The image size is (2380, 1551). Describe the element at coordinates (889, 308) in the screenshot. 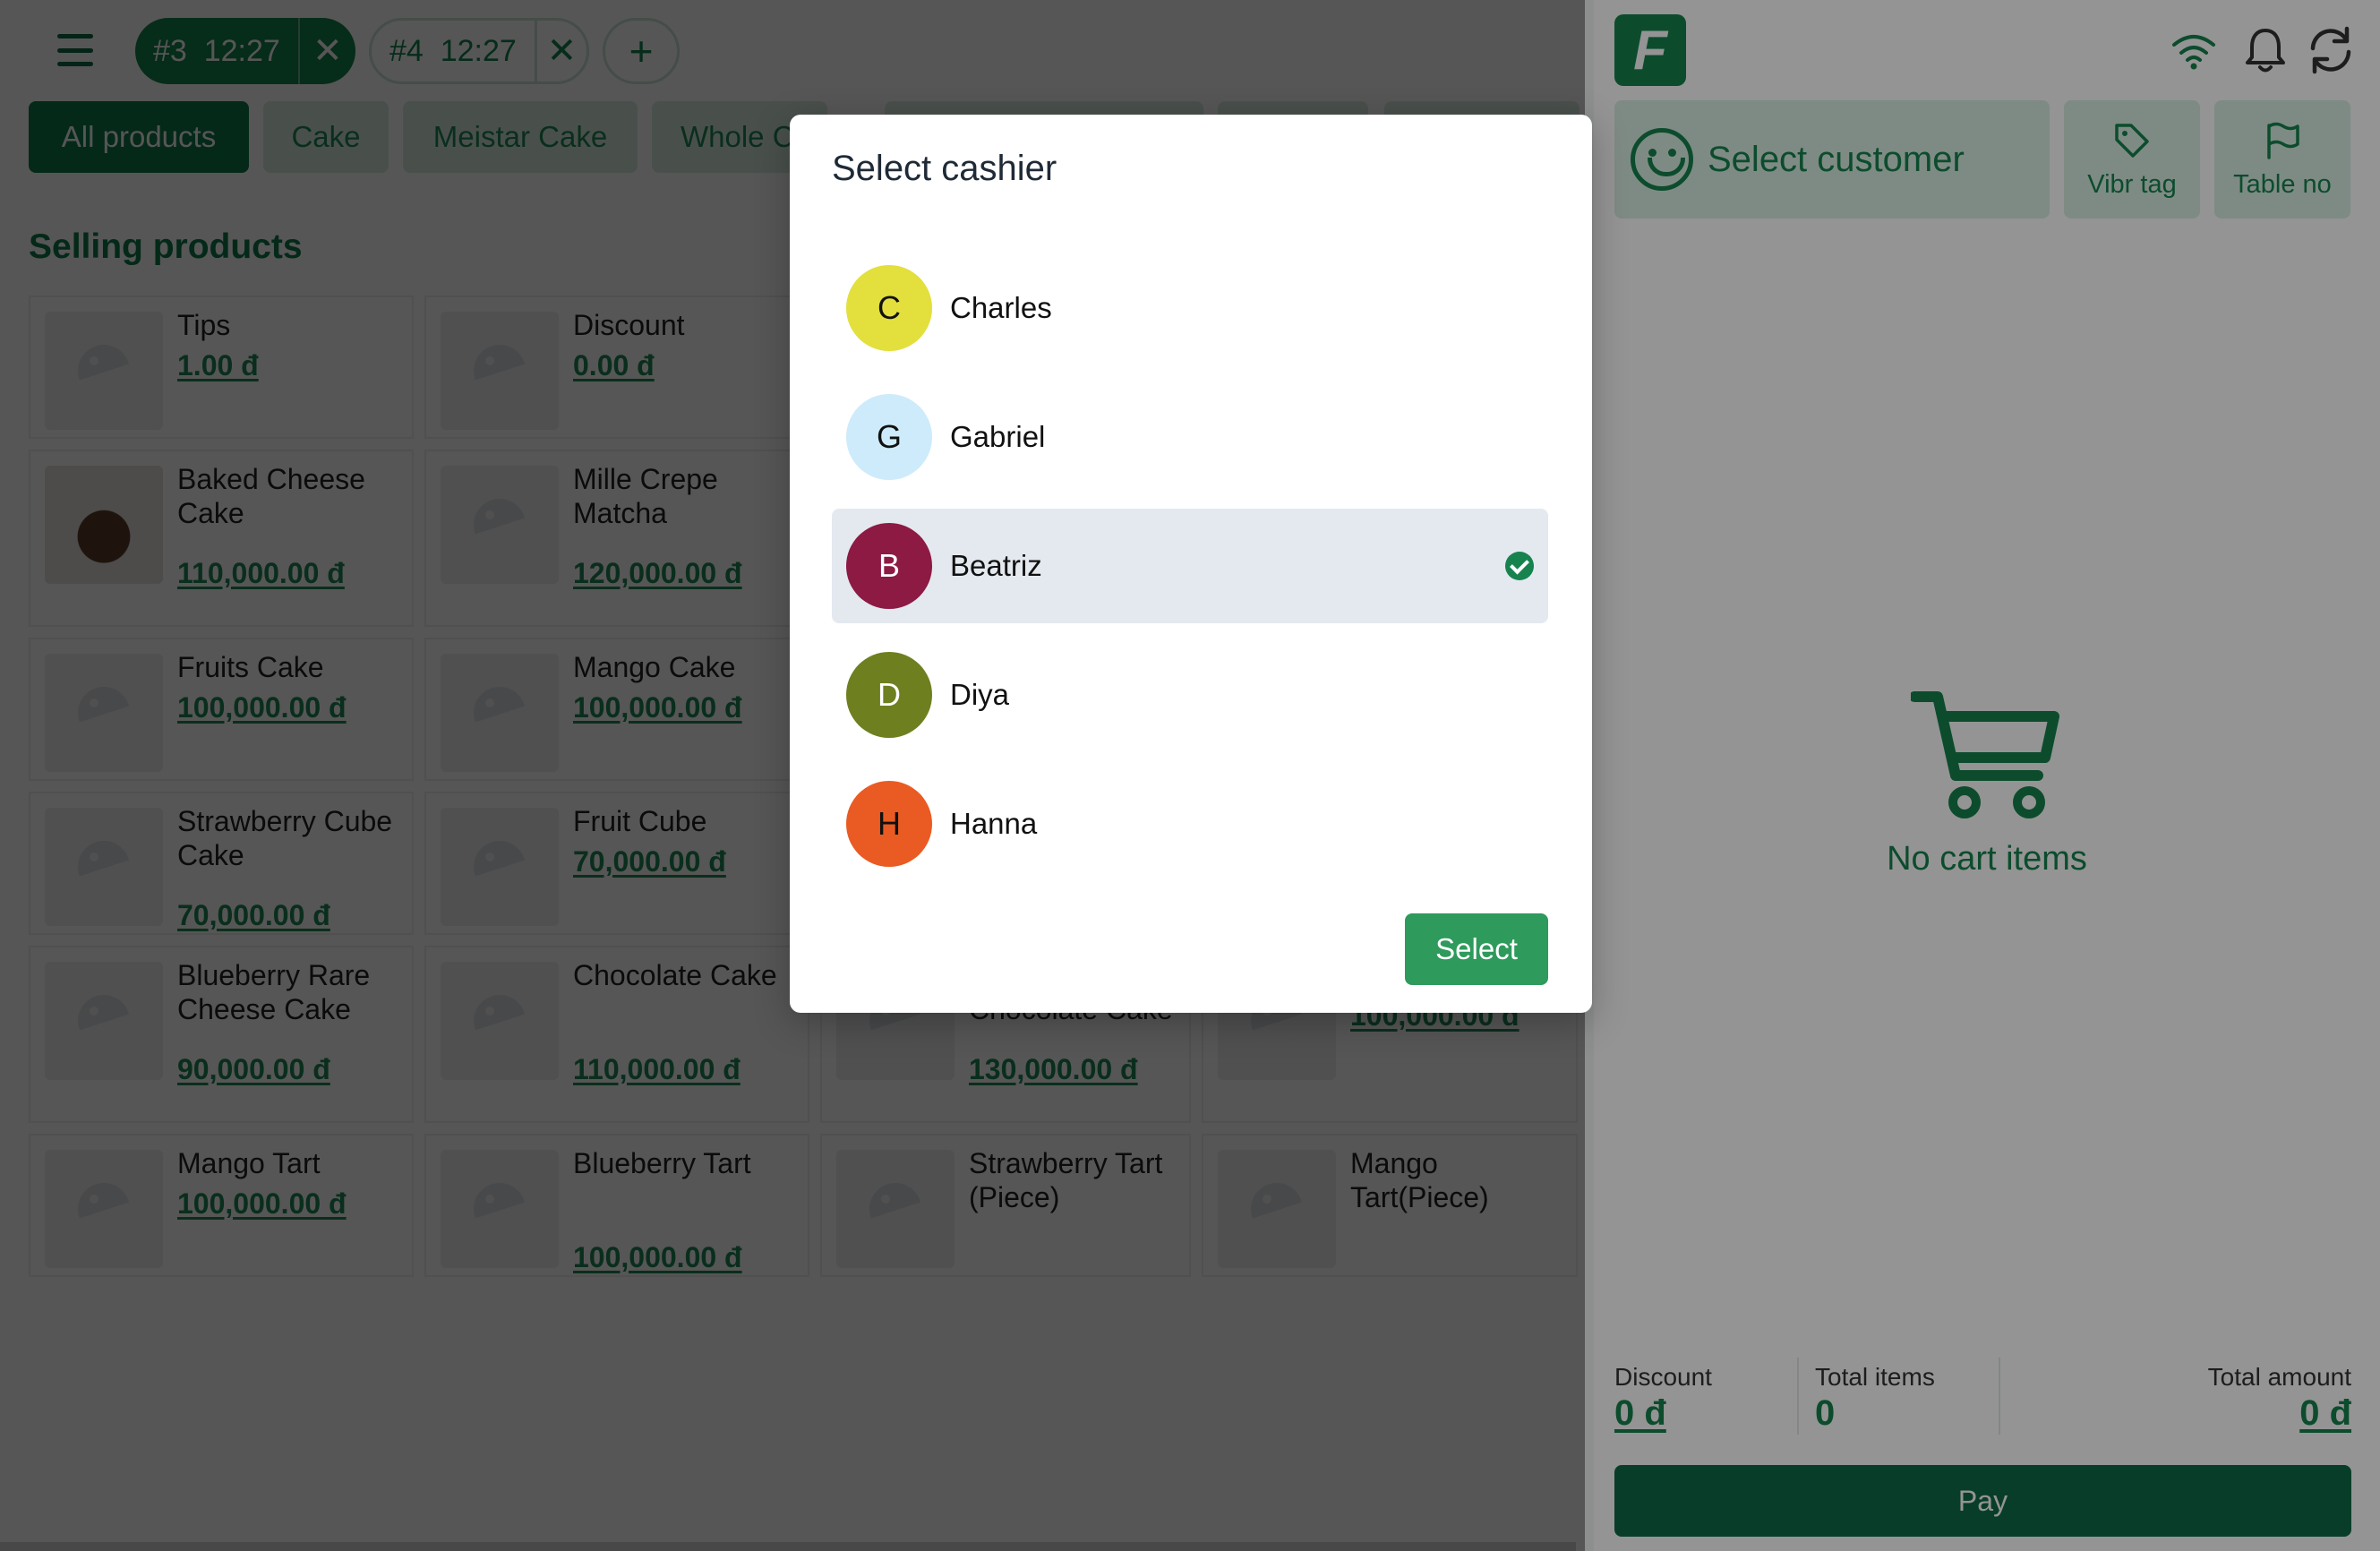

I see `avatar: C` at that location.